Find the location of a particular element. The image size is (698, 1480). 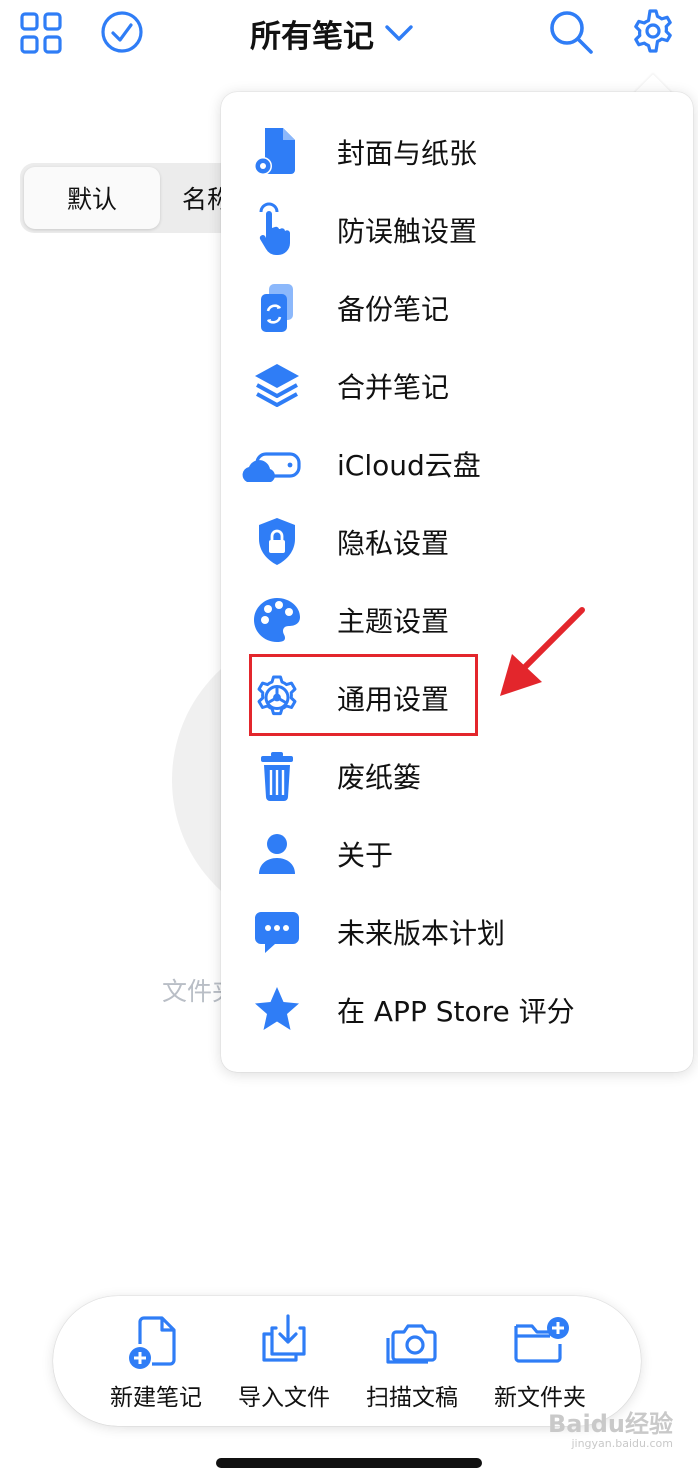

menu-item-label: iCloud云盘 is located at coordinates (409, 465).